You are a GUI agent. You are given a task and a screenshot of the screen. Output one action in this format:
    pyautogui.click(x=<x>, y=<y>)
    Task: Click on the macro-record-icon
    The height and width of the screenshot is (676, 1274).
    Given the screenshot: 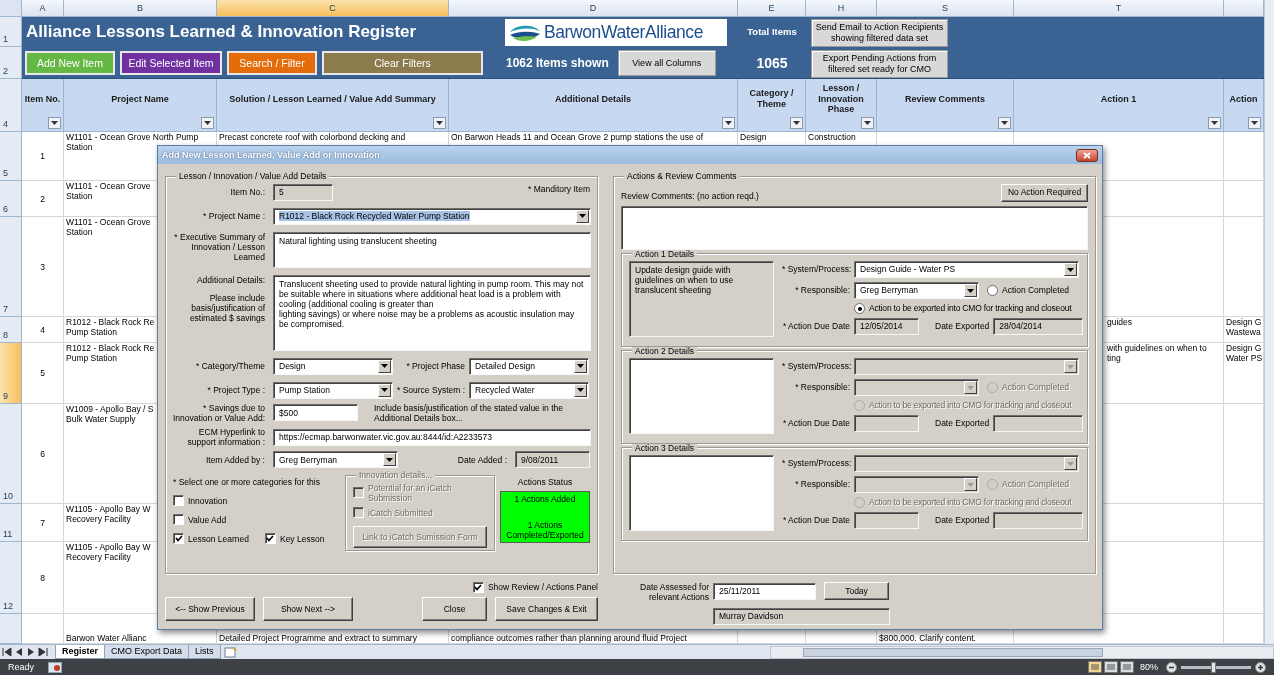 What is the action you would take?
    pyautogui.click(x=55, y=667)
    